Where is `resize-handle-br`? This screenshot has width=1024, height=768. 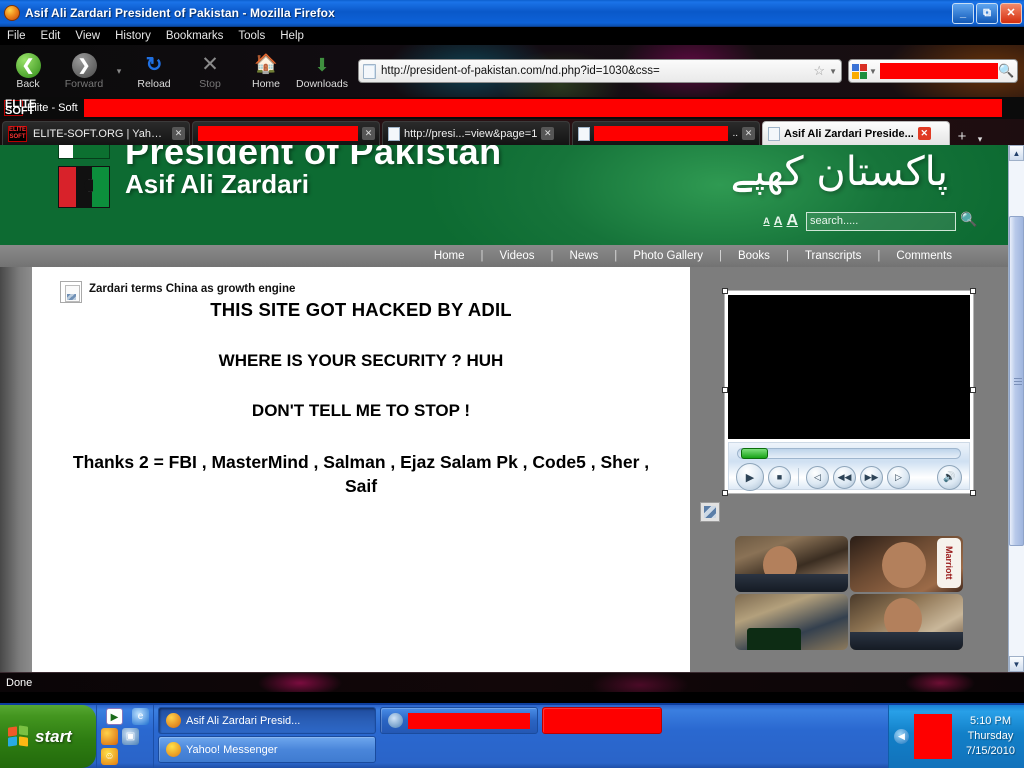 resize-handle-br is located at coordinates (973, 493).